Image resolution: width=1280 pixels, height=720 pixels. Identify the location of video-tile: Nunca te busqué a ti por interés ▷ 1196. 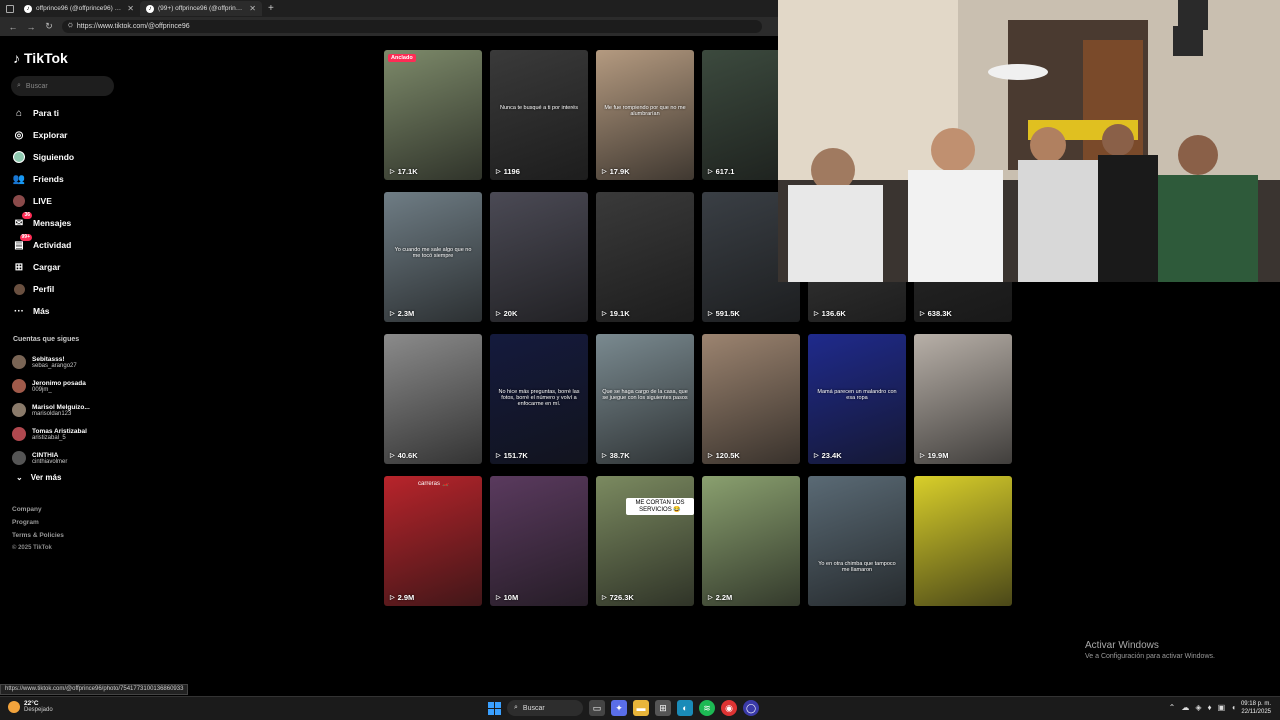
(539, 115).